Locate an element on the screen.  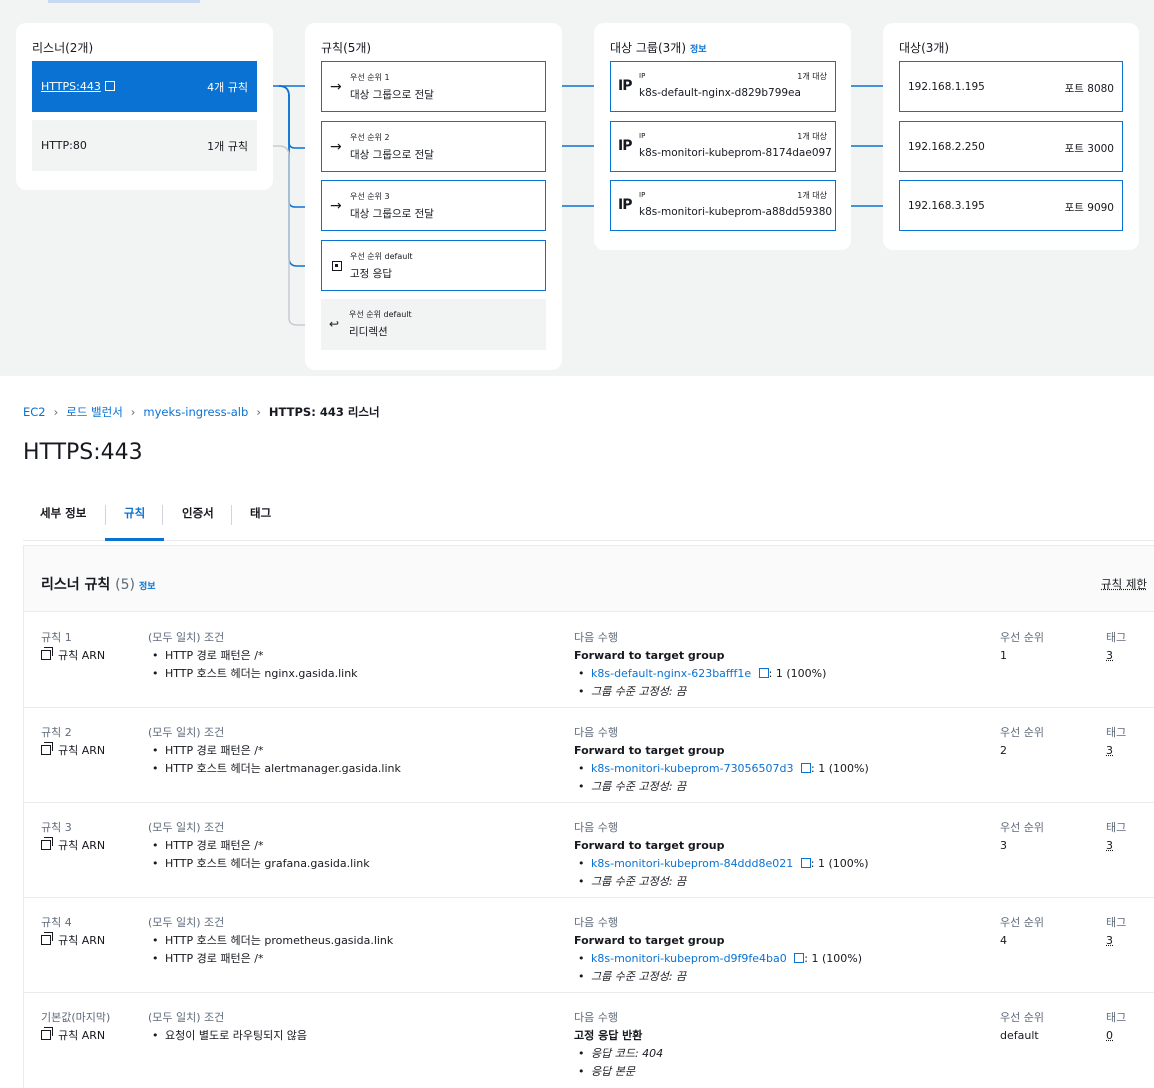
target-group-link: k8s-monitori-kubeprom-84ddd8e021 is located at coordinates (692, 863).